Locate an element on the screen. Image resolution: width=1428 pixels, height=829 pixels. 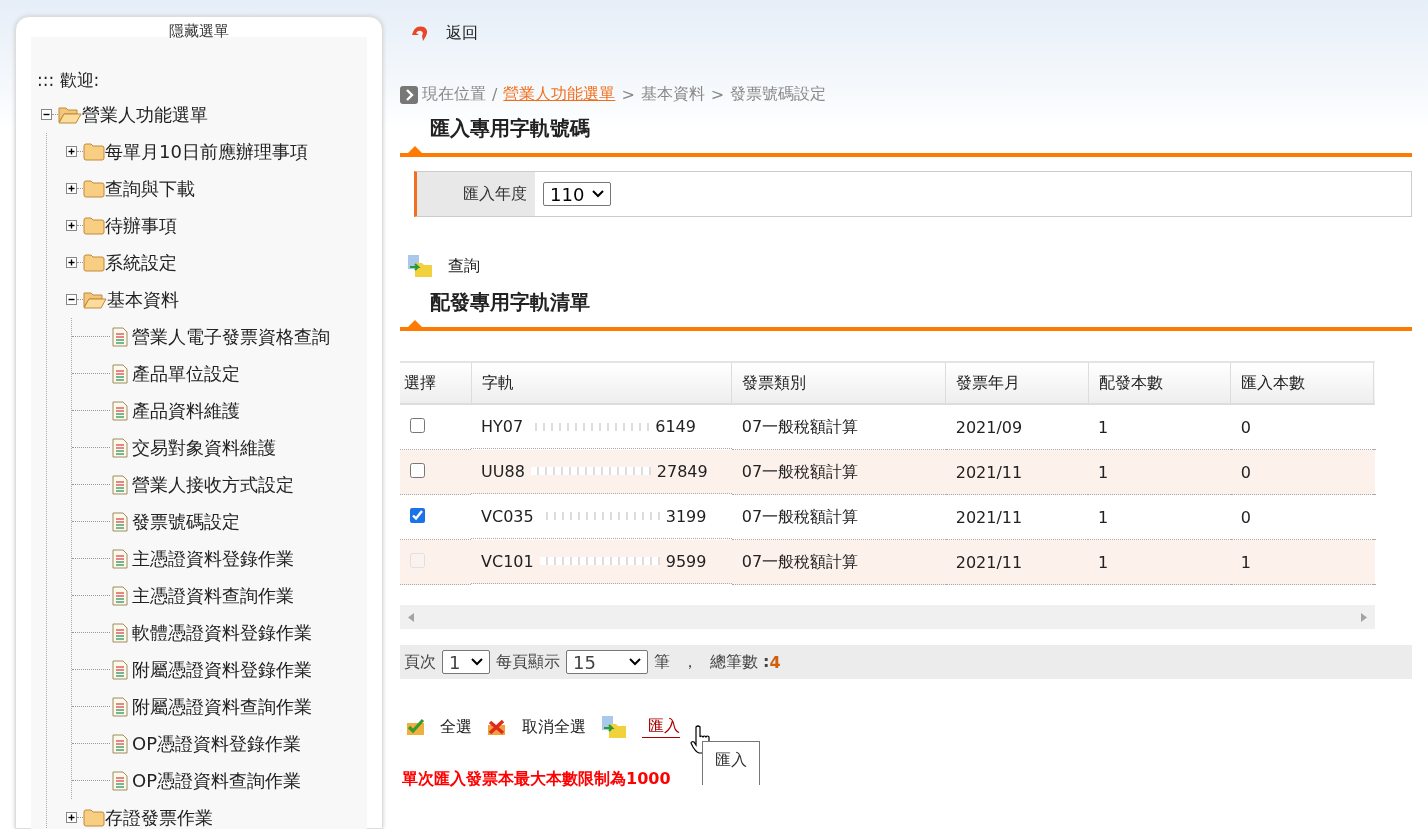
section-title: 匯入專用字軌號碼 is located at coordinates (510, 128).